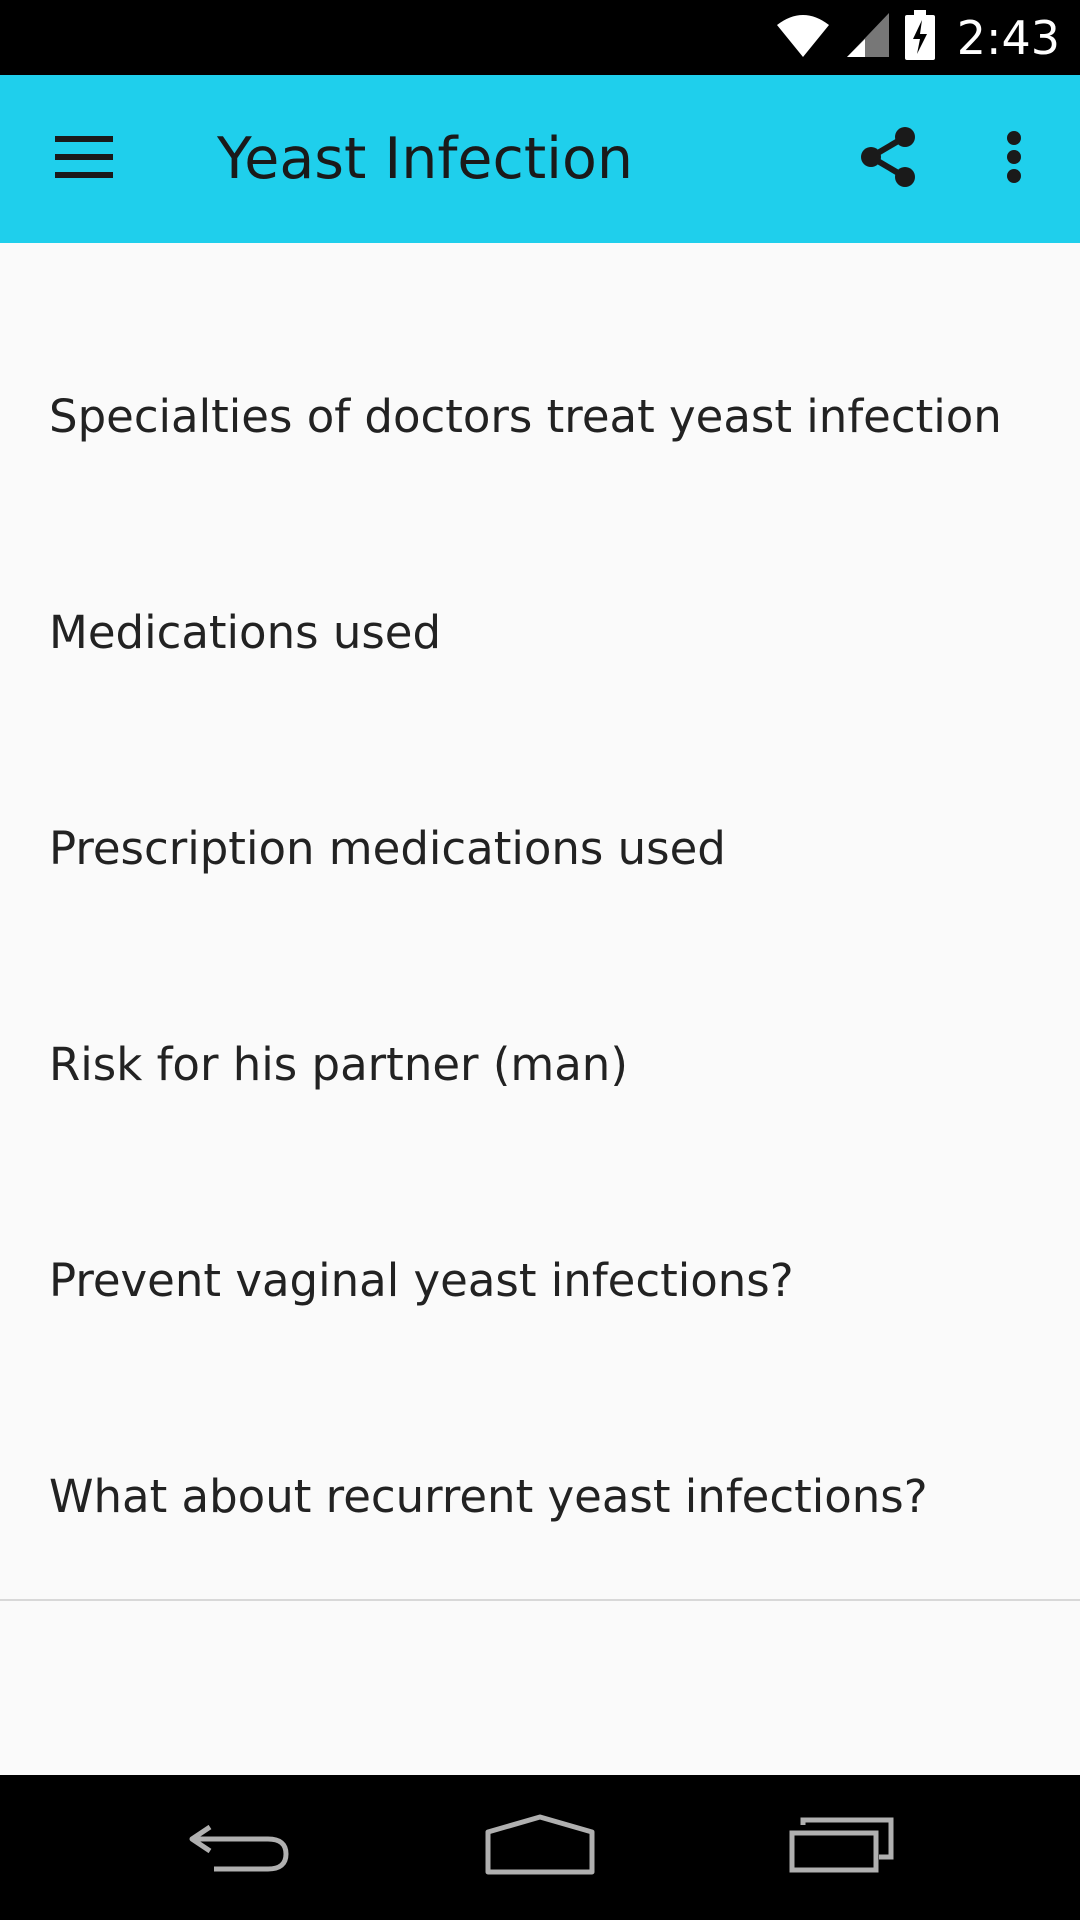 The width and height of the screenshot is (1080, 1920). Describe the element at coordinates (540, 1064) in the screenshot. I see `list-item: Risk for his partner (man)` at that location.